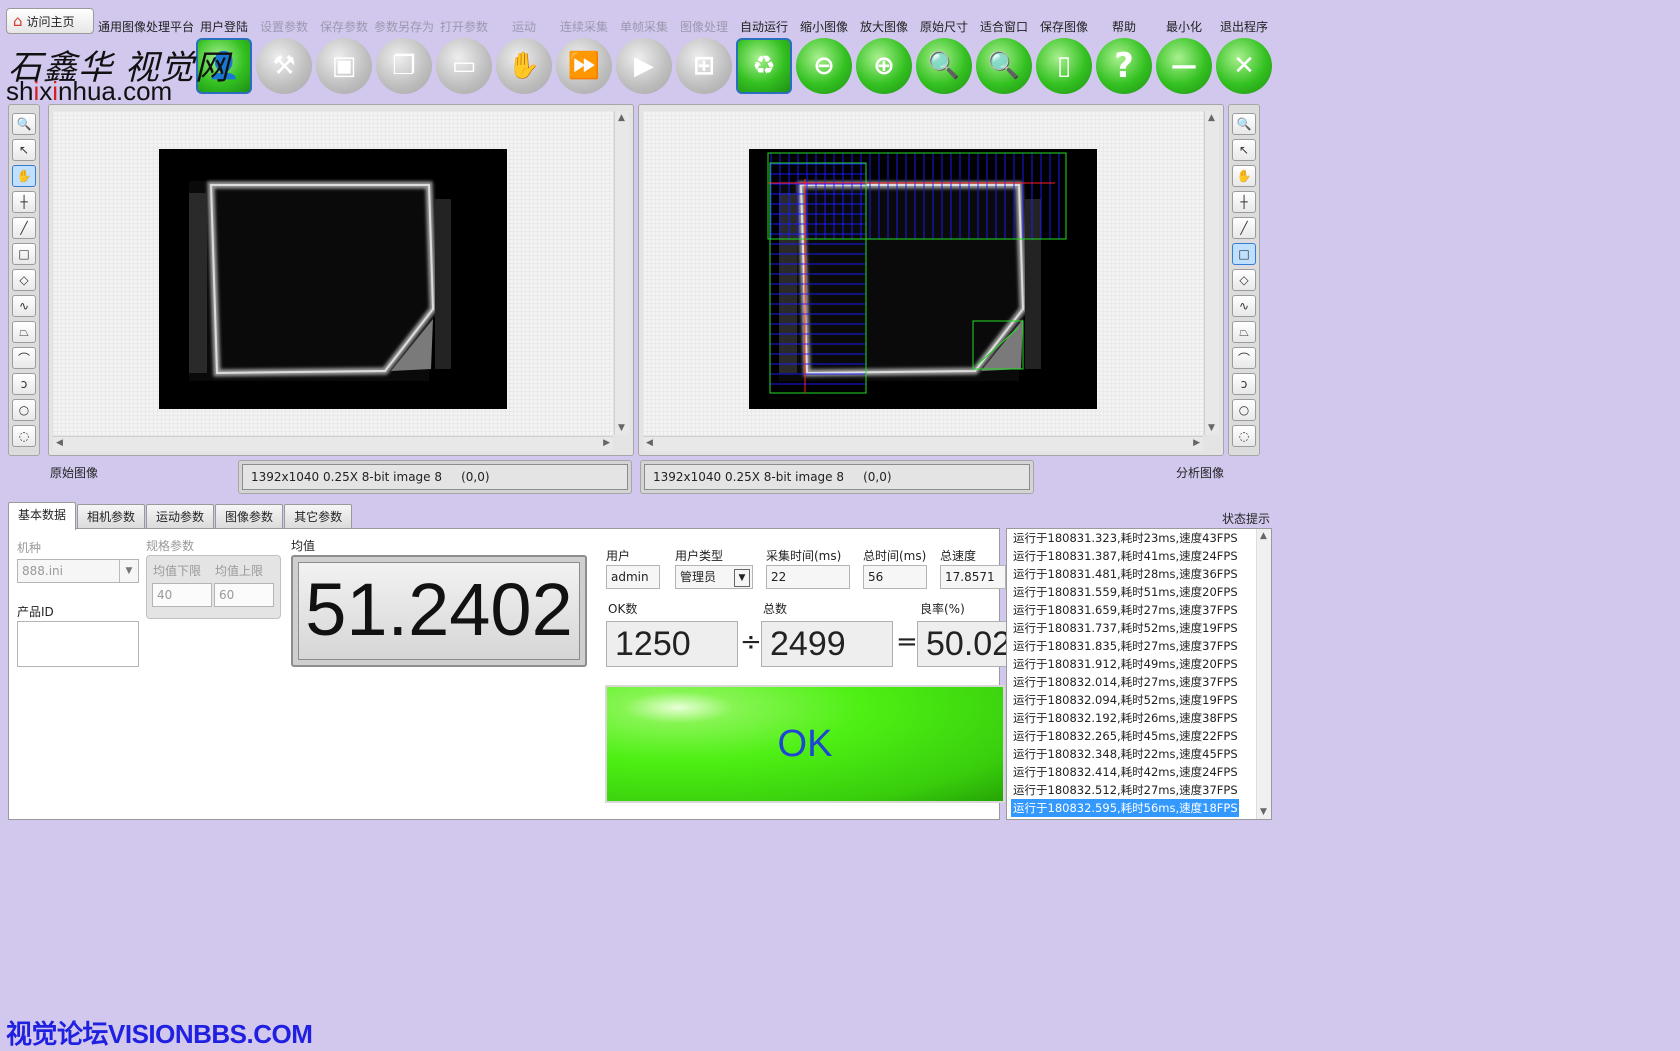  Describe the element at coordinates (464, 66) in the screenshot. I see `folder-open-icon: ▭` at that location.